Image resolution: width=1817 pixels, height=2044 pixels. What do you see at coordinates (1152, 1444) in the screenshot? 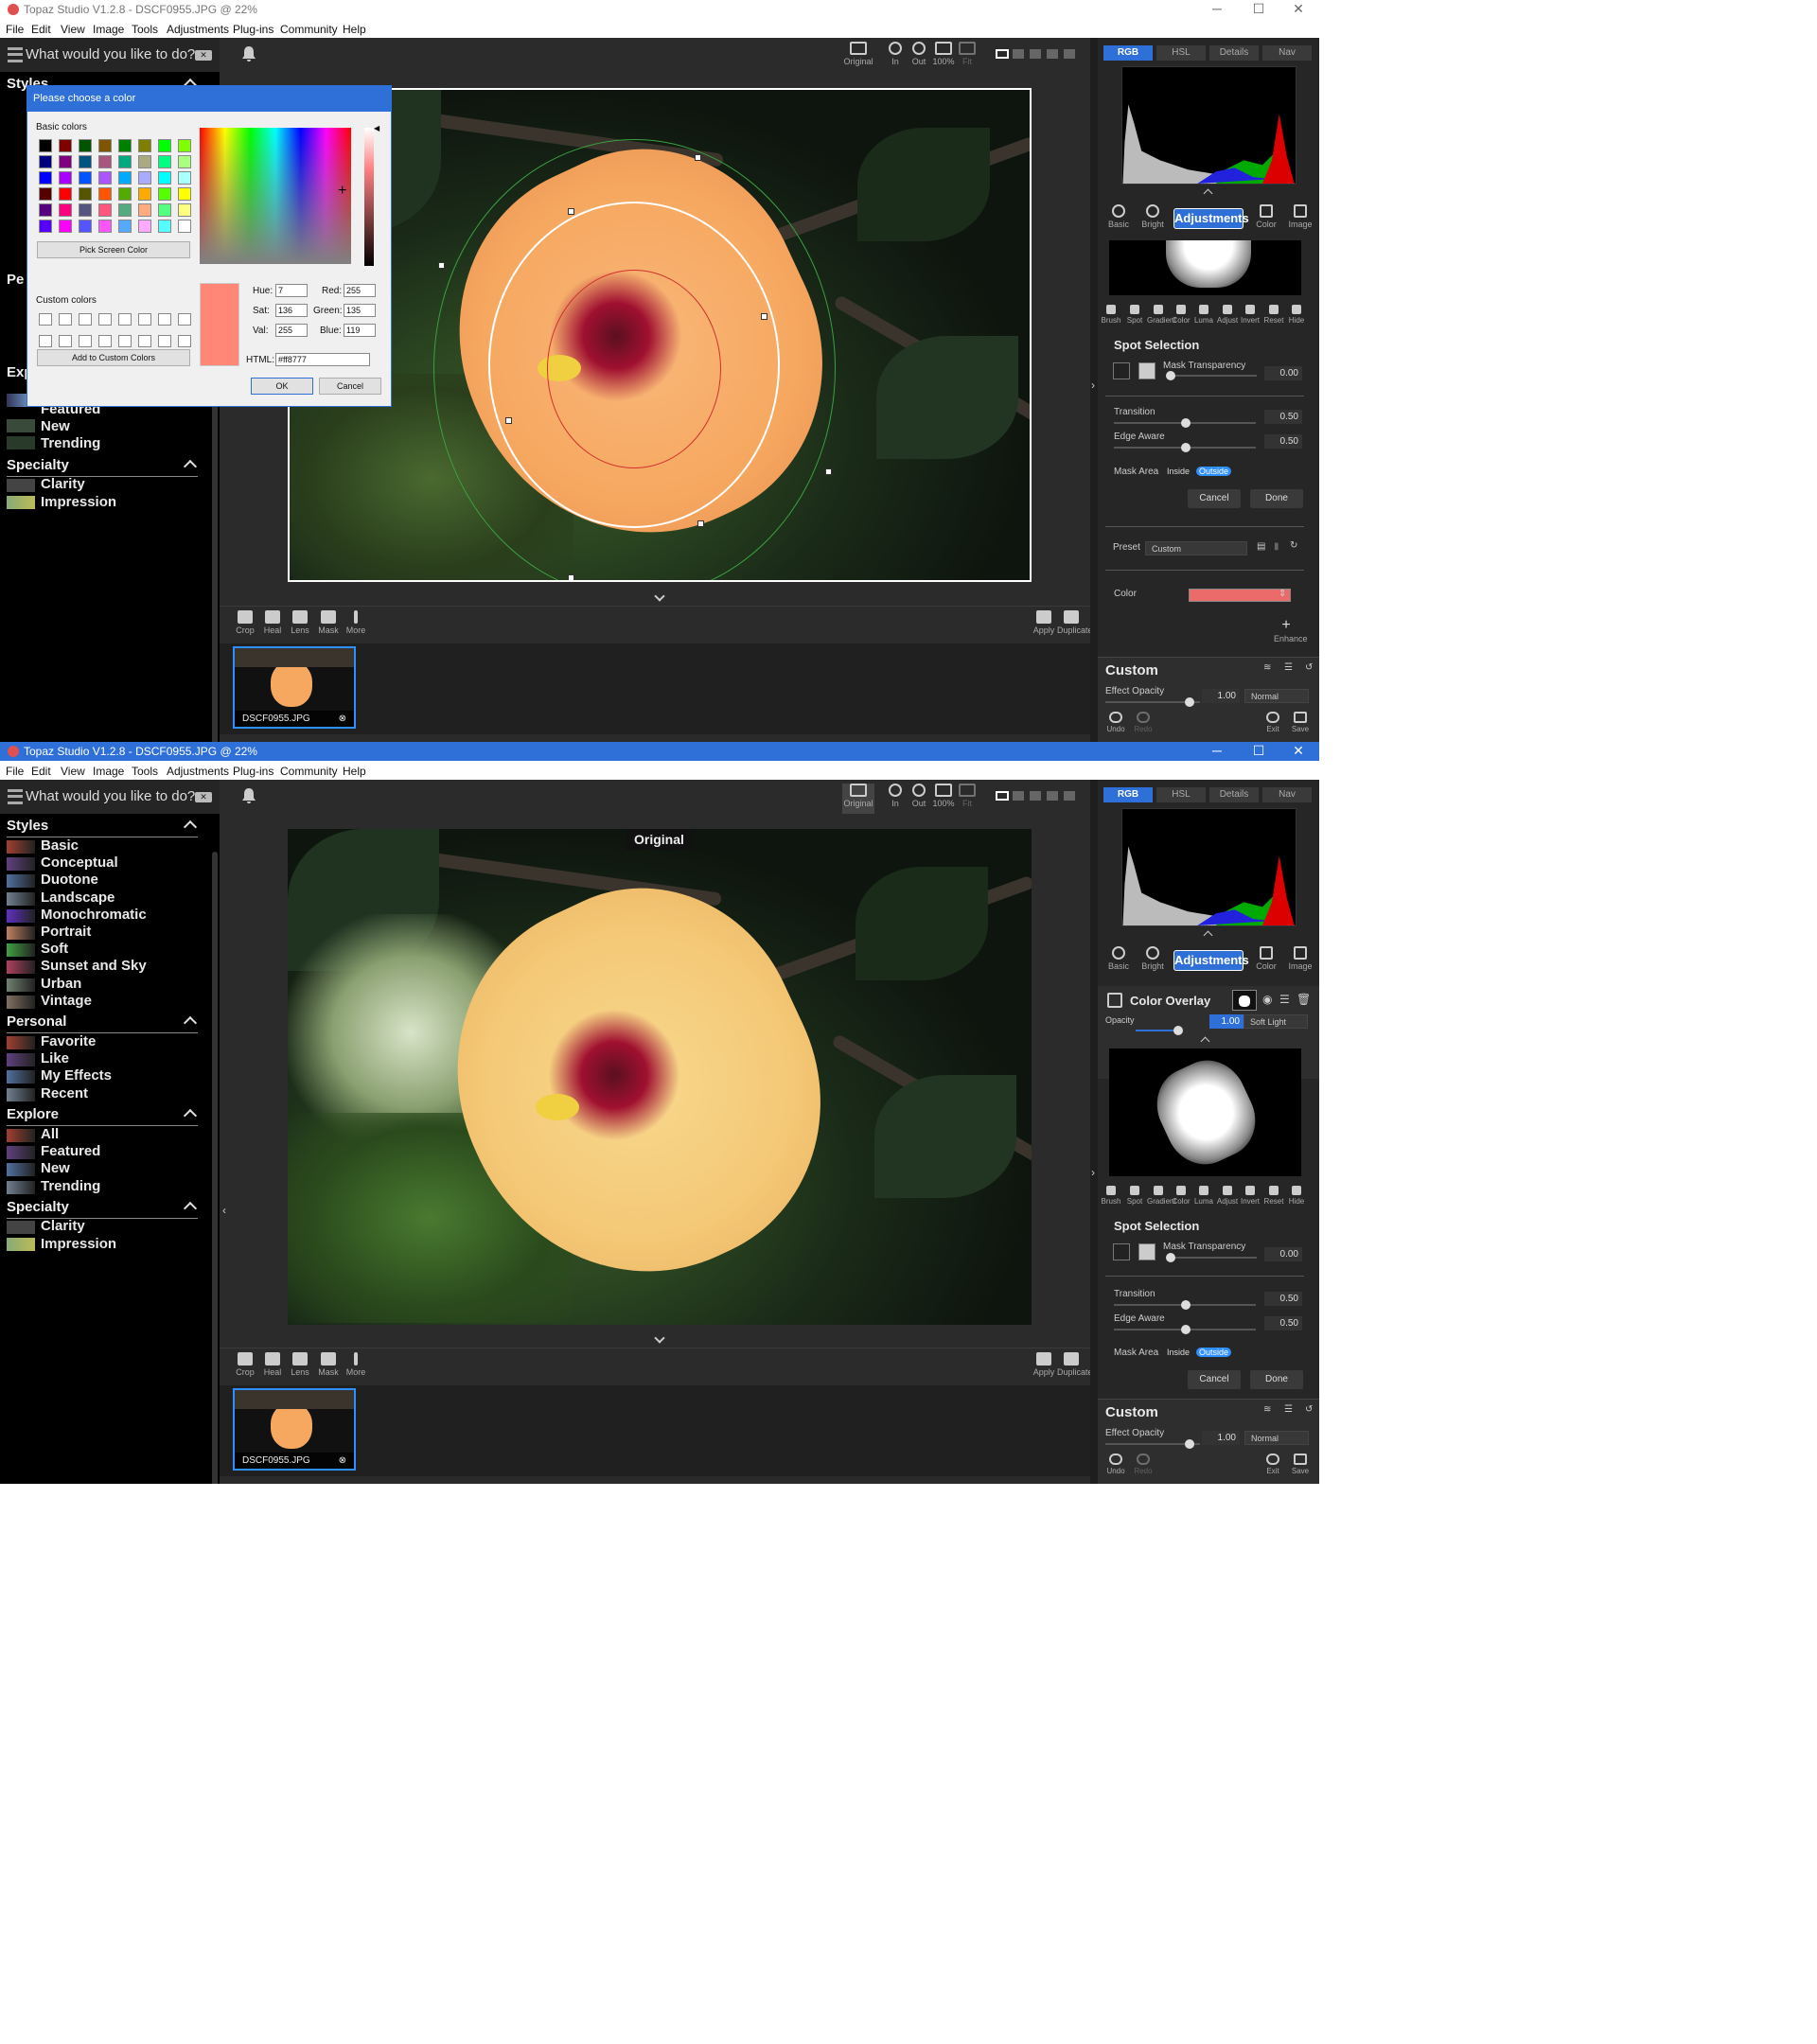
I see `effect-opacity-slider` at bounding box center [1152, 1444].